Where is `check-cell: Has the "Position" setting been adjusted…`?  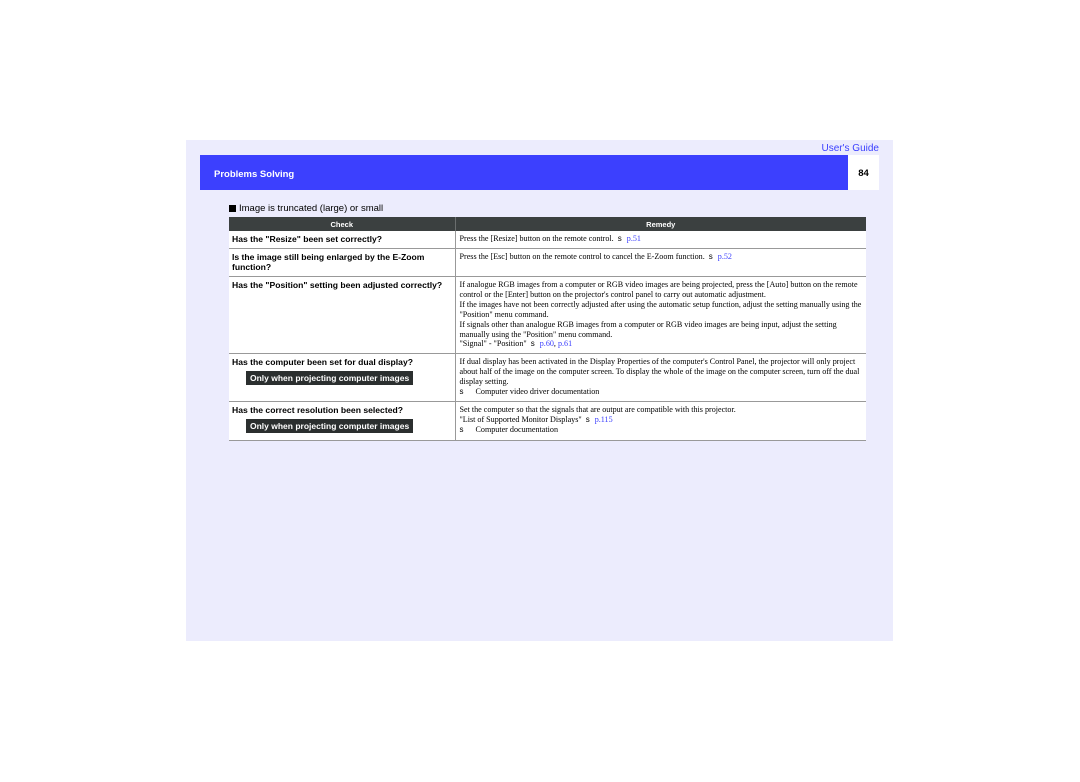
check-cell: Has the "Position" setting been adjusted… is located at coordinates (342, 315).